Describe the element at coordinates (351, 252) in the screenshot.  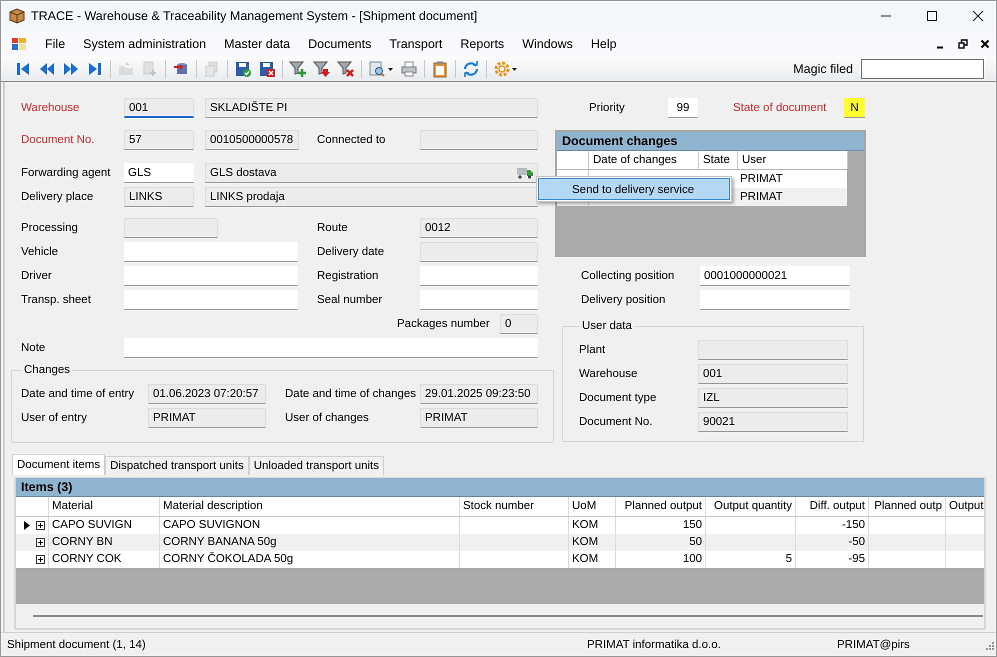
I see `field-label: Delivery date` at that location.